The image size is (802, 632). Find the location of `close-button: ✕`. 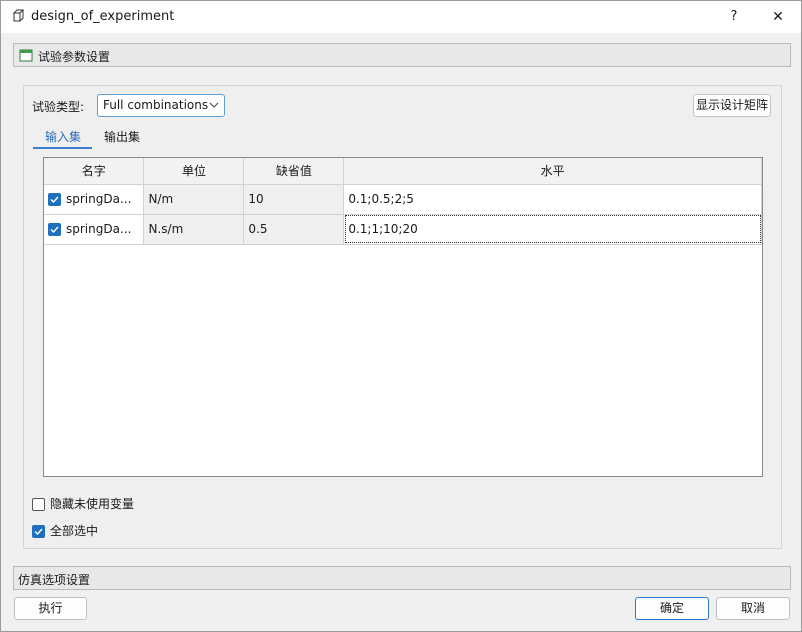

close-button: ✕ is located at coordinates (778, 17).